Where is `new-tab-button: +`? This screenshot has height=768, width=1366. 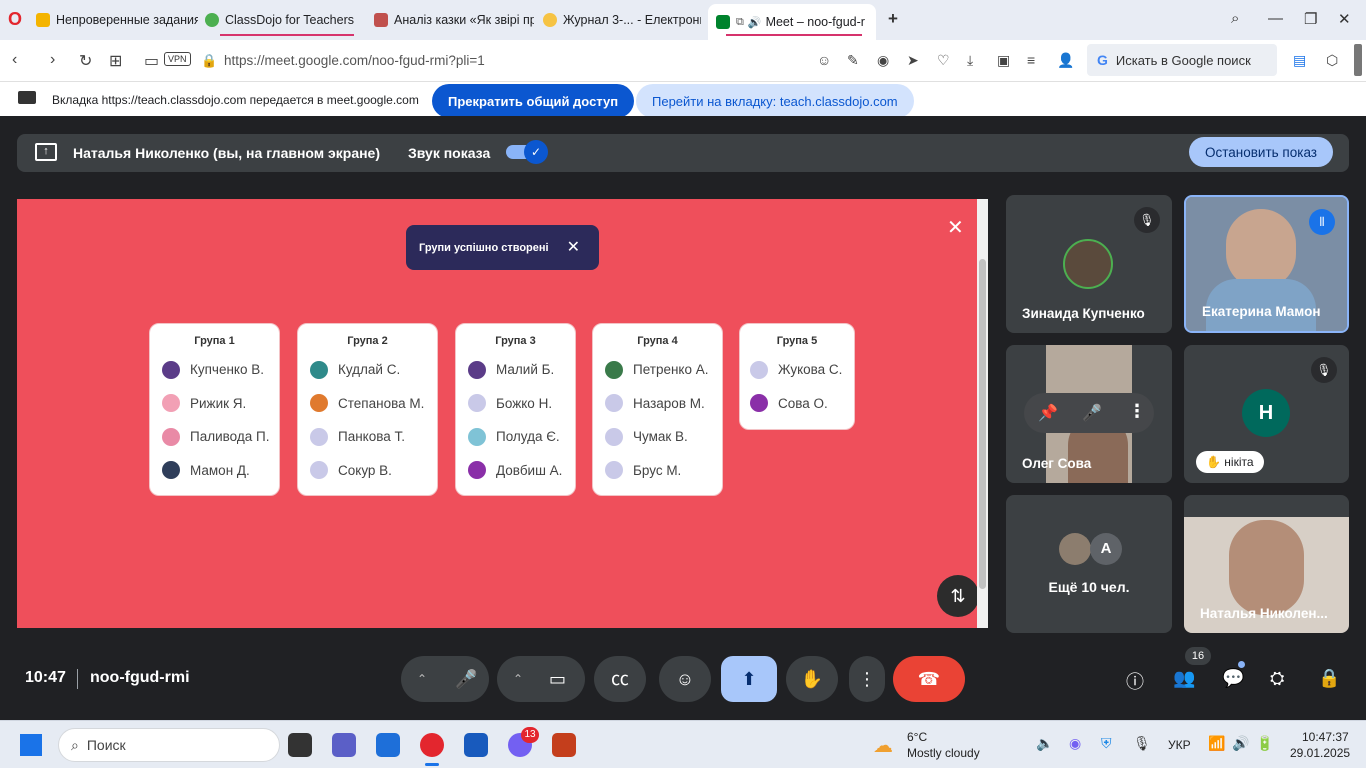 new-tab-button: + is located at coordinates (893, 19).